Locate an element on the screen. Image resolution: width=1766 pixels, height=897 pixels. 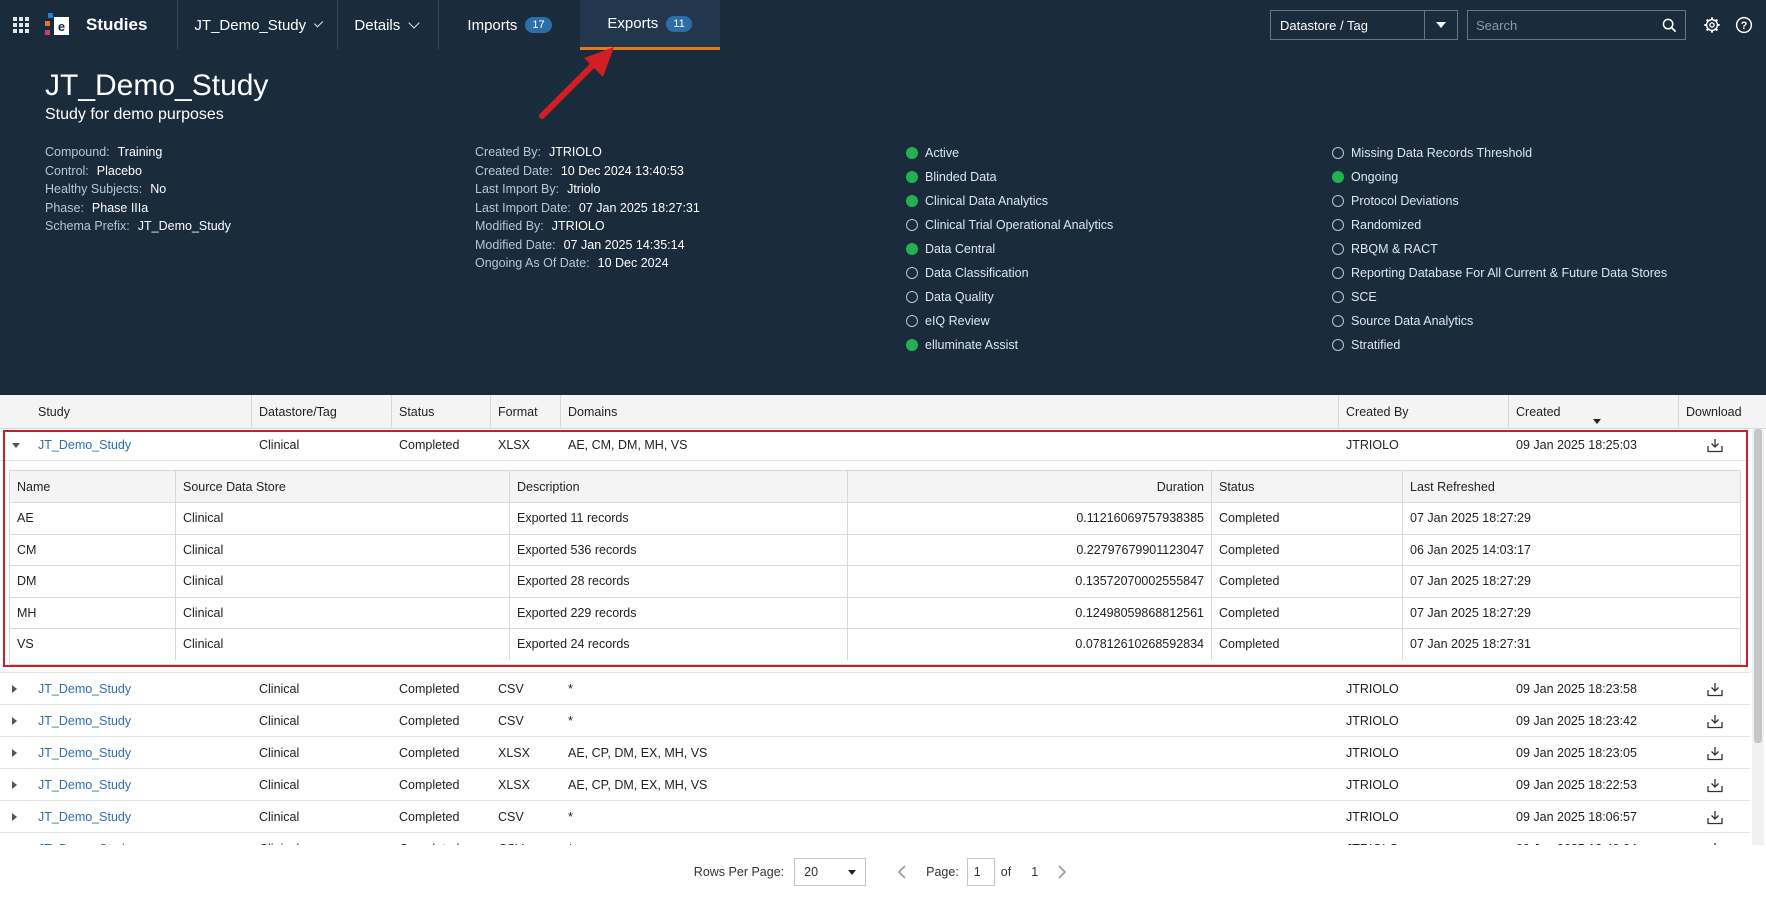
previous-page-button is located at coordinates (902, 872).